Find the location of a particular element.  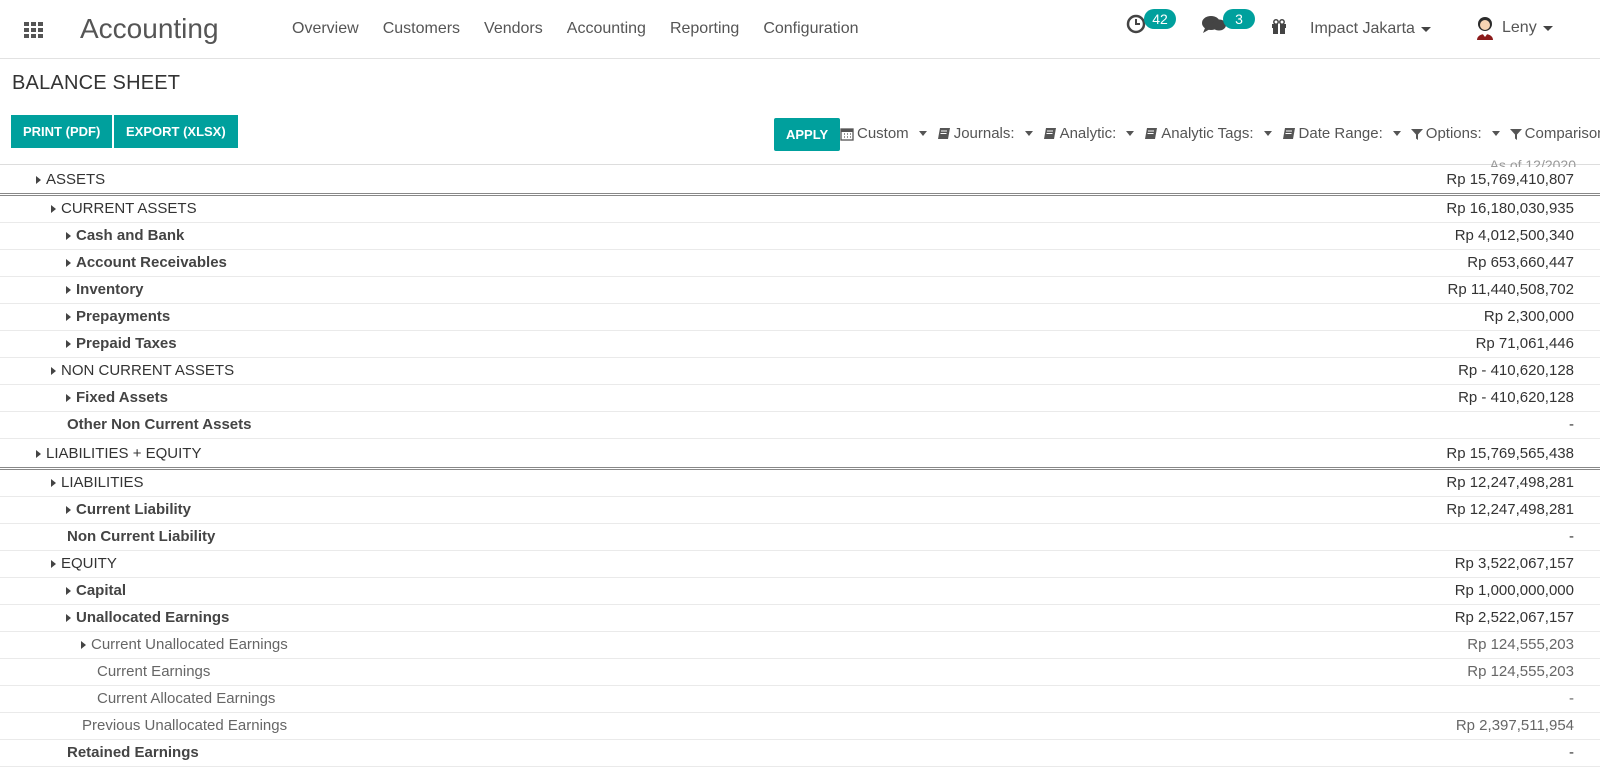

report-row: Prepayments Rp 2,300,000 is located at coordinates (800, 317).